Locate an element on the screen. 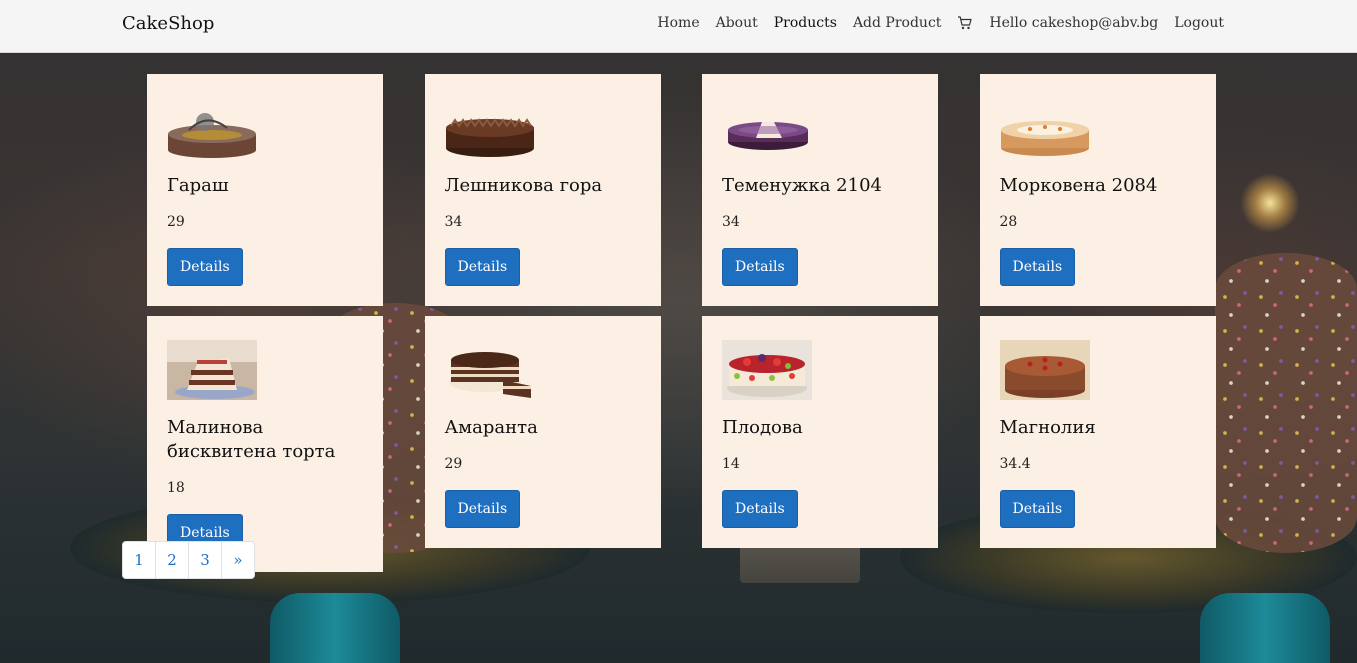 Image resolution: width=1357 pixels, height=663 pixels. page-link-3: 3 is located at coordinates (204, 560).